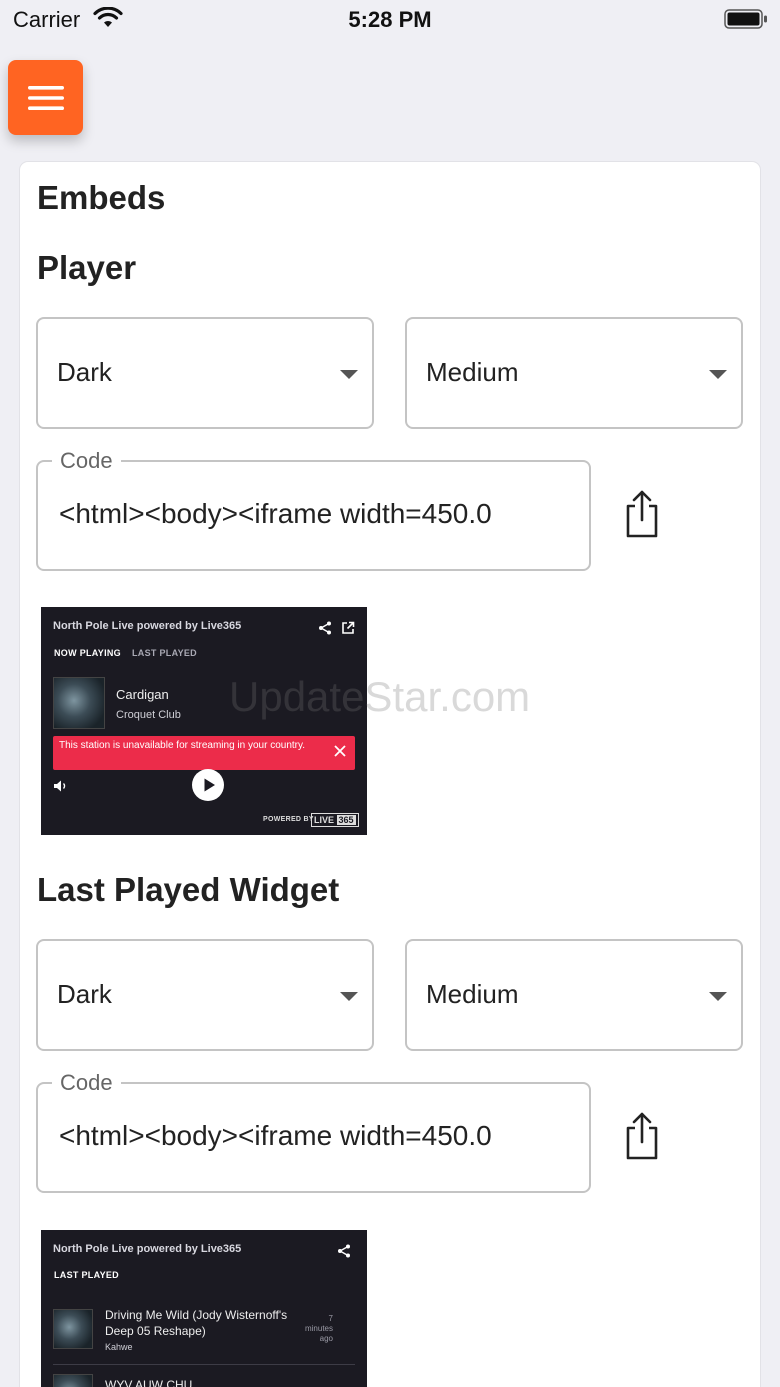 The height and width of the screenshot is (1387, 780). Describe the element at coordinates (142, 694) in the screenshot. I see `song-title: Cardigan` at that location.